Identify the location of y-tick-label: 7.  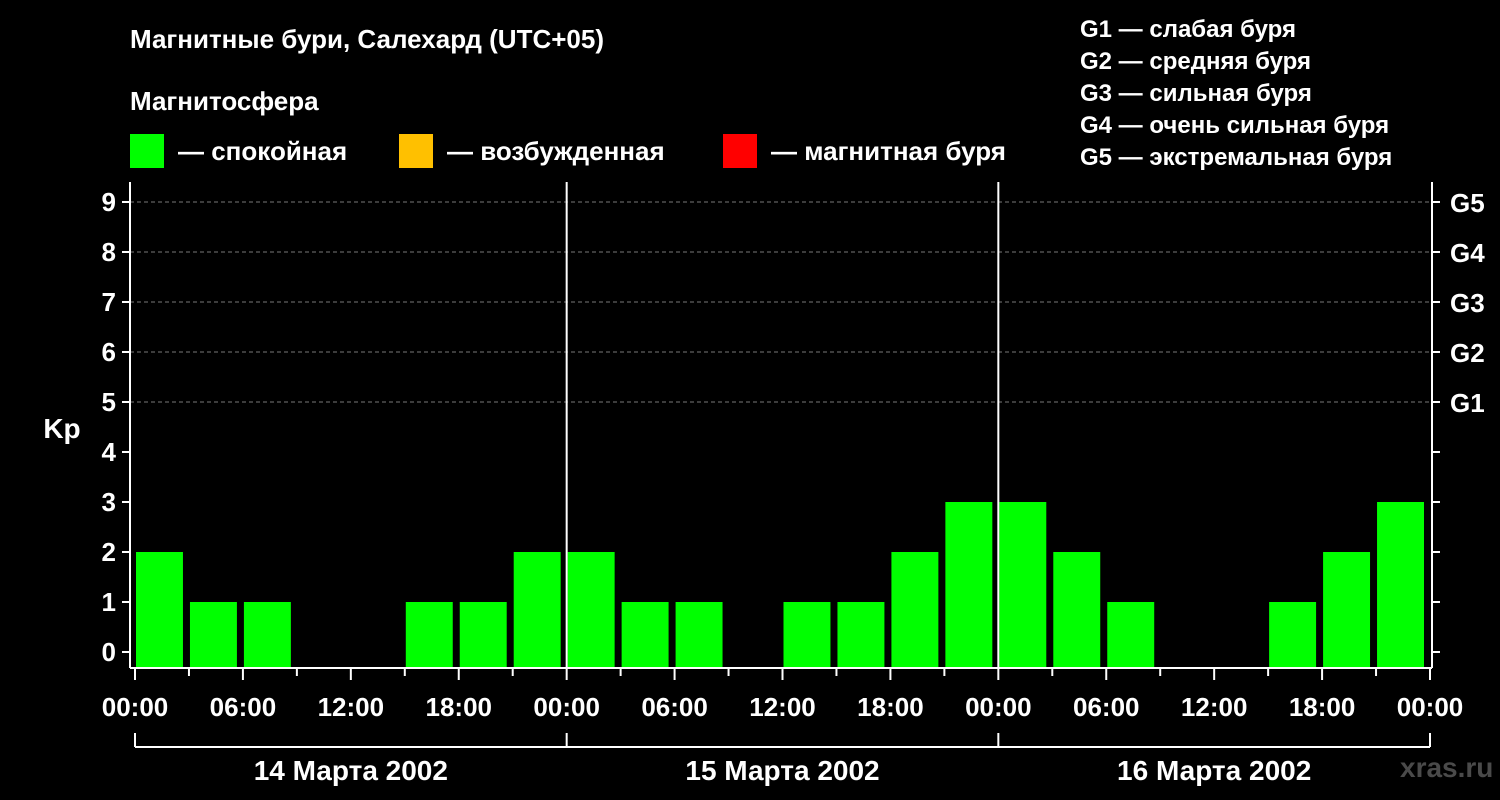
(109, 302).